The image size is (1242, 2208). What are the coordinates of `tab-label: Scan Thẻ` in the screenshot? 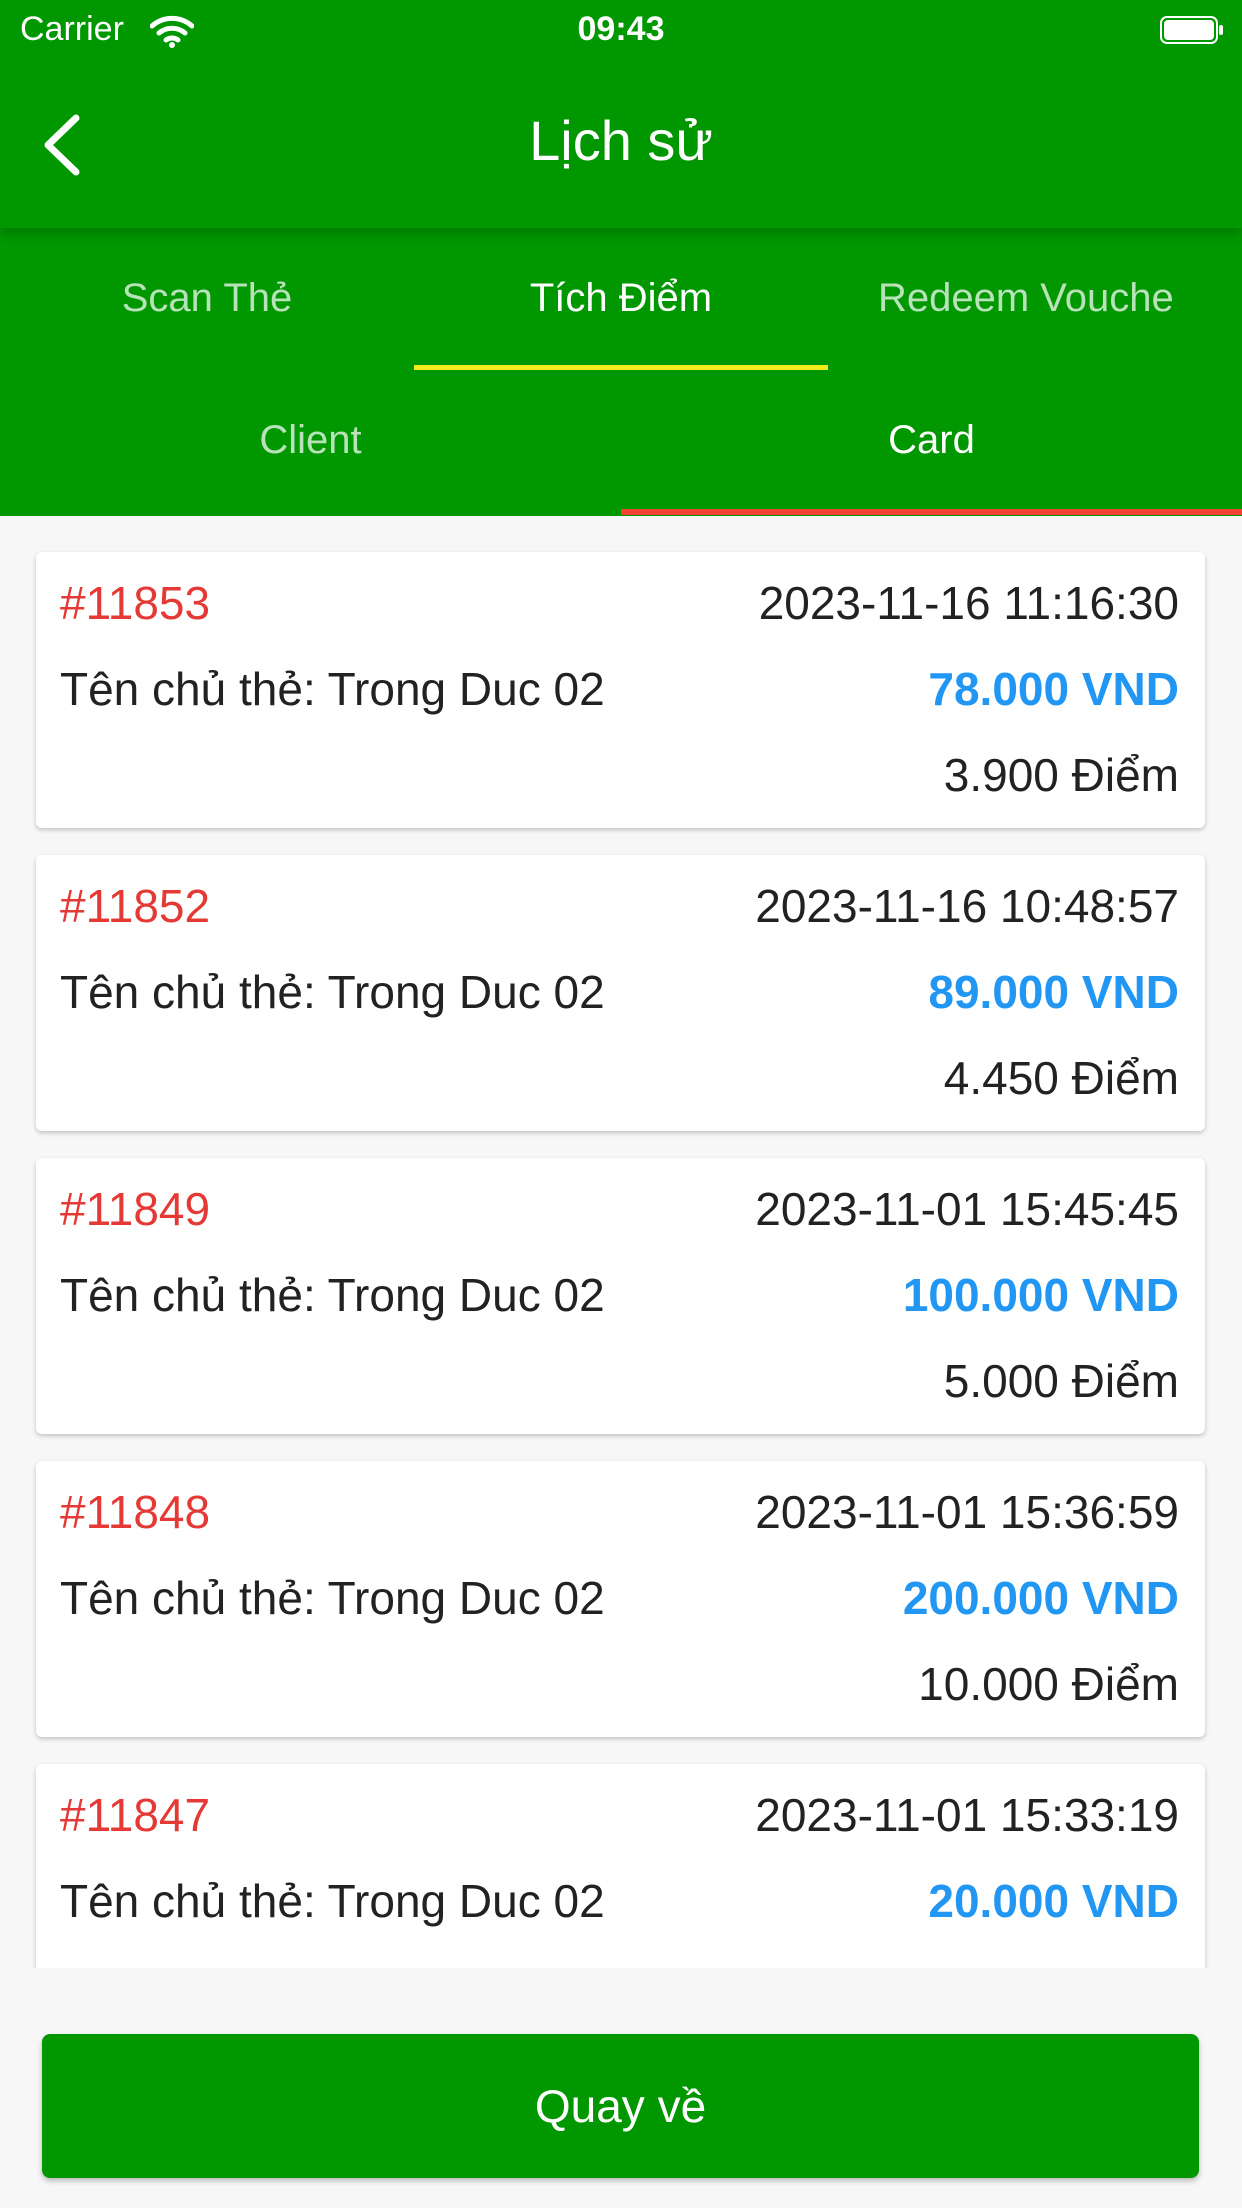 It's located at (207, 297).